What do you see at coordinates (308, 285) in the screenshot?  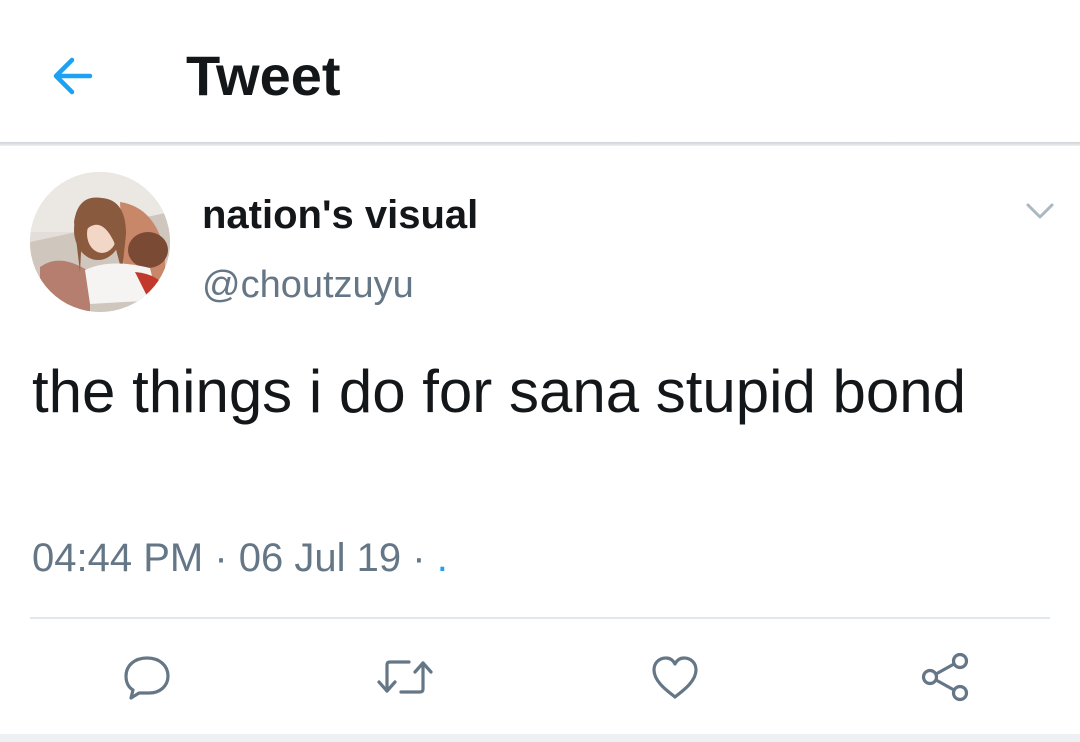 I see `user-handle: @choutzuyu` at bounding box center [308, 285].